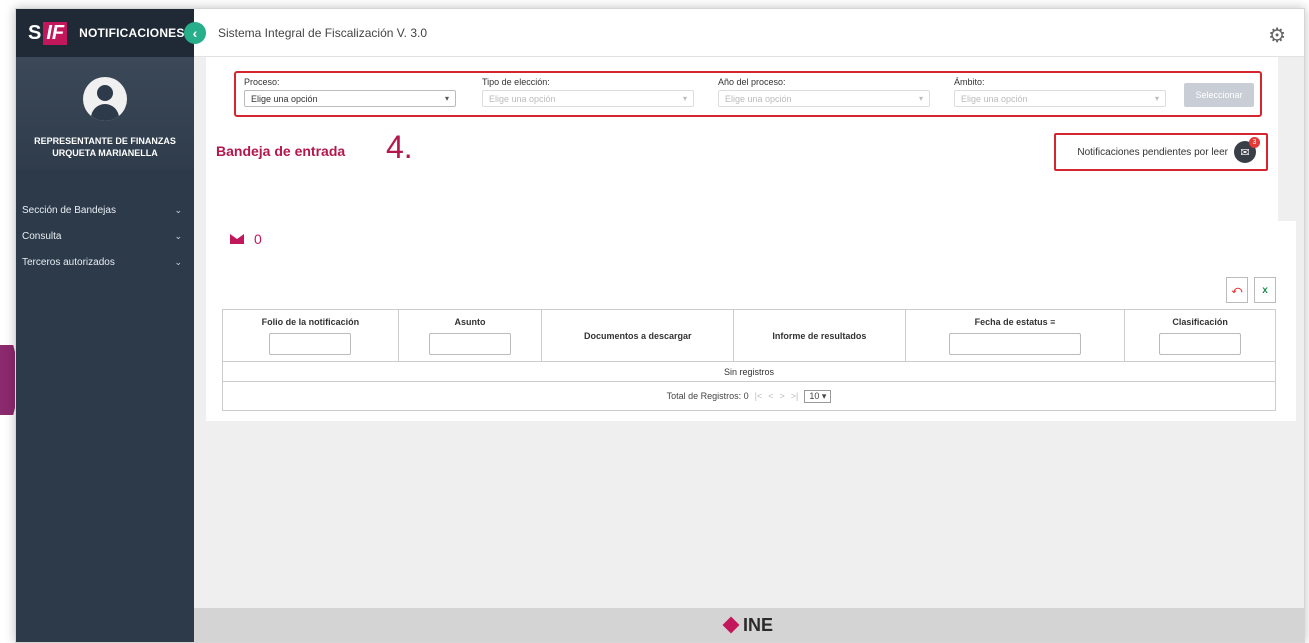 This screenshot has width=1309, height=643. I want to click on col-fecha: Fecha de estatus ≡, so click(1016, 335).